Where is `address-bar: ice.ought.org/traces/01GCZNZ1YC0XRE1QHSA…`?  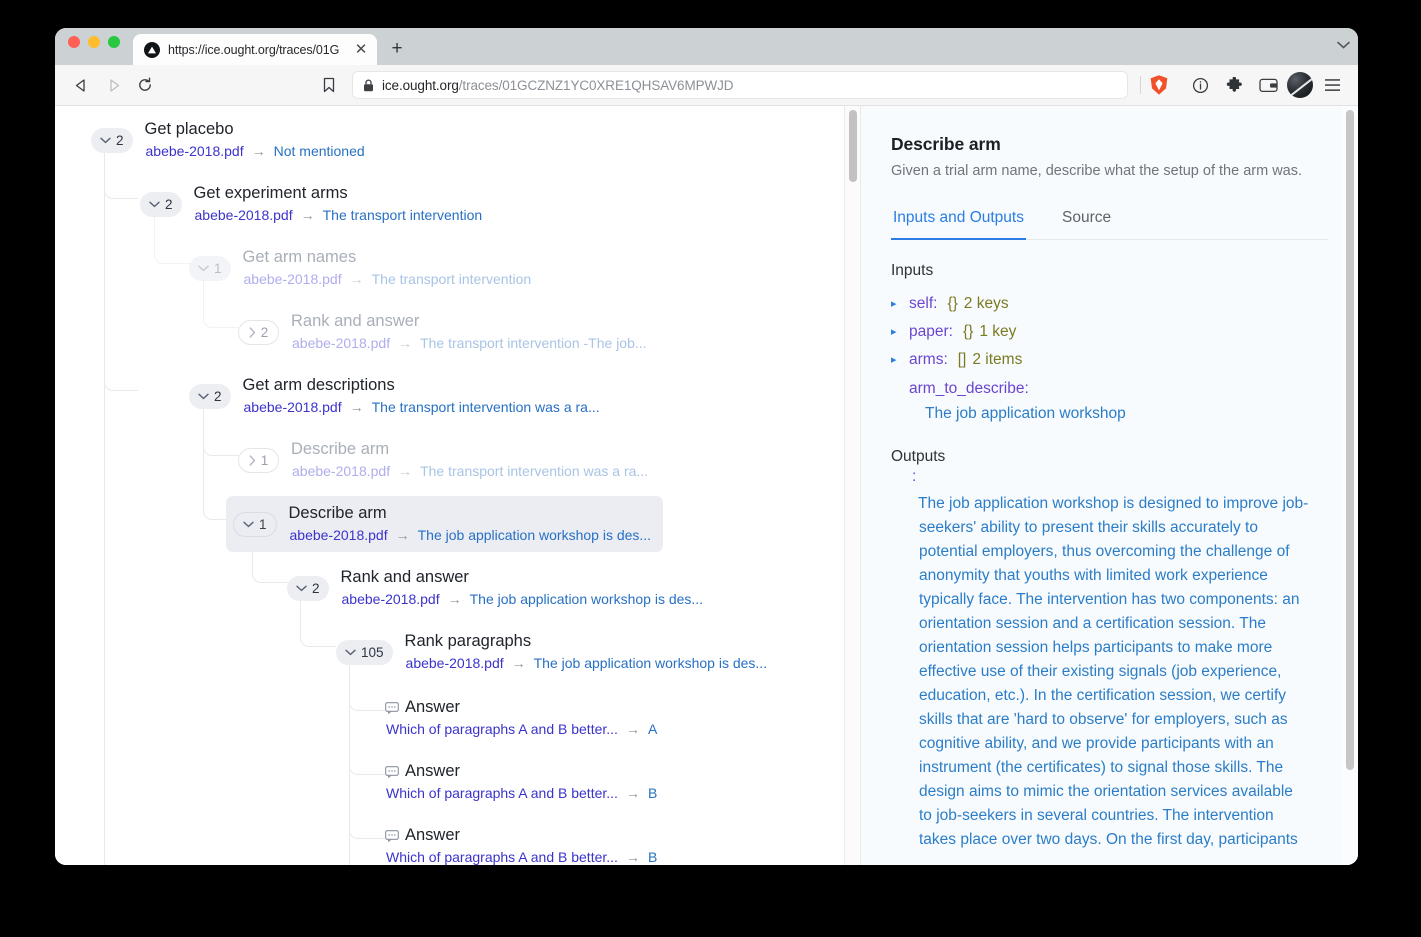 address-bar: ice.ought.org/traces/01GCZNZ1YC0XRE1QHSA… is located at coordinates (740, 85).